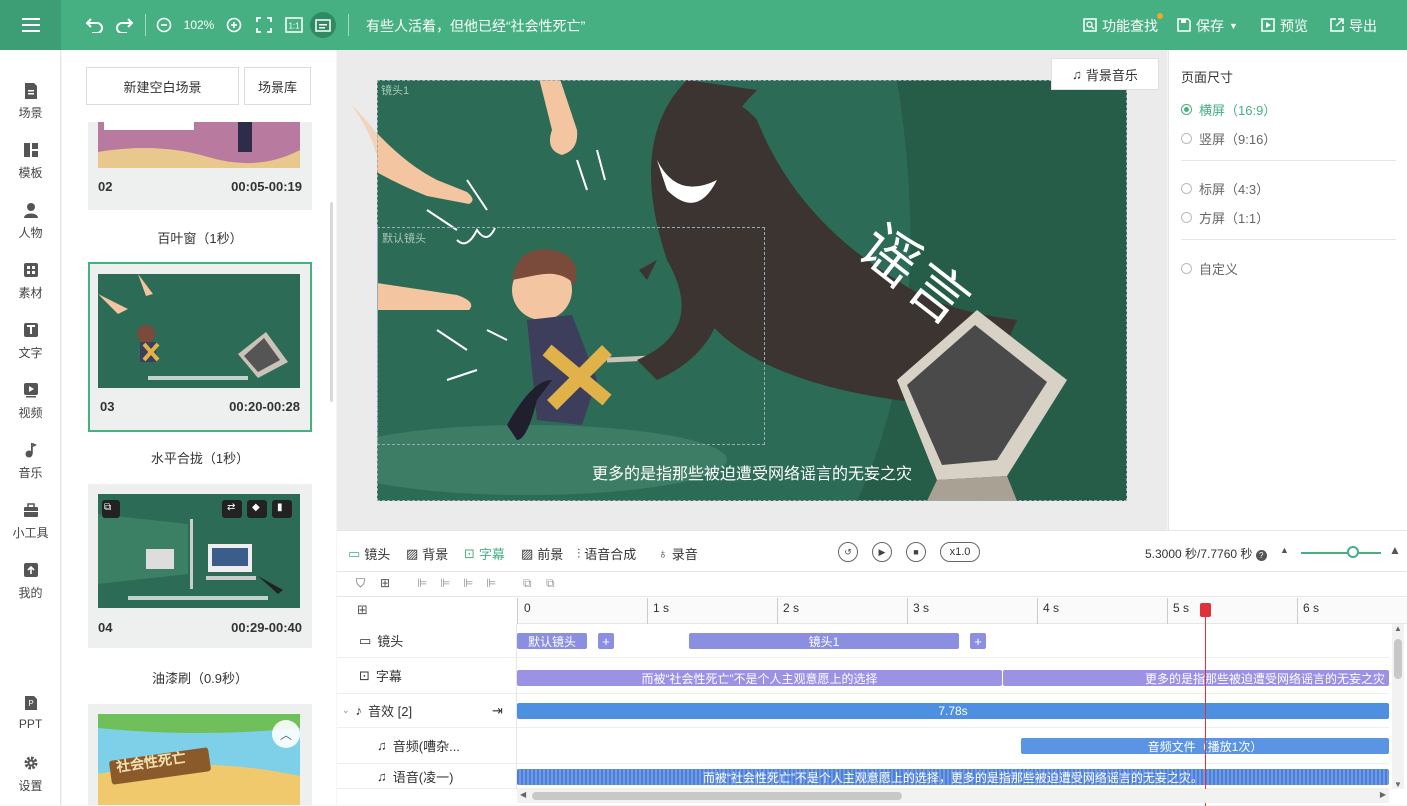 The height and width of the screenshot is (806, 1407). I want to click on link-icon: ⧉, so click(550, 583).